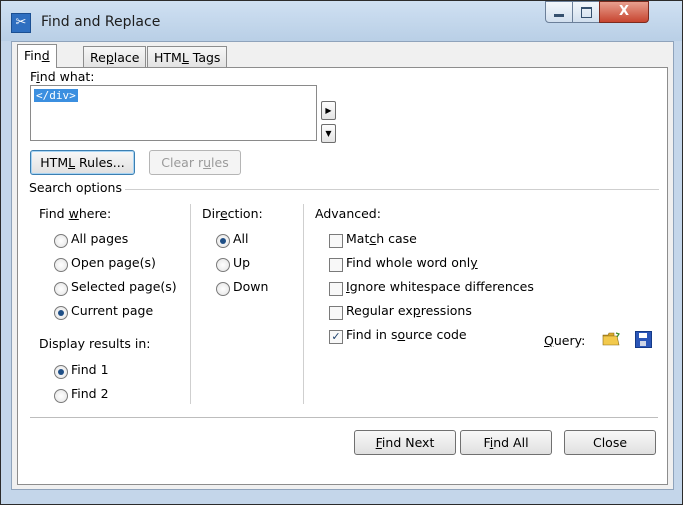 The width and height of the screenshot is (683, 505). What do you see at coordinates (61, 396) in the screenshot?
I see `display-results-radio-find2` at bounding box center [61, 396].